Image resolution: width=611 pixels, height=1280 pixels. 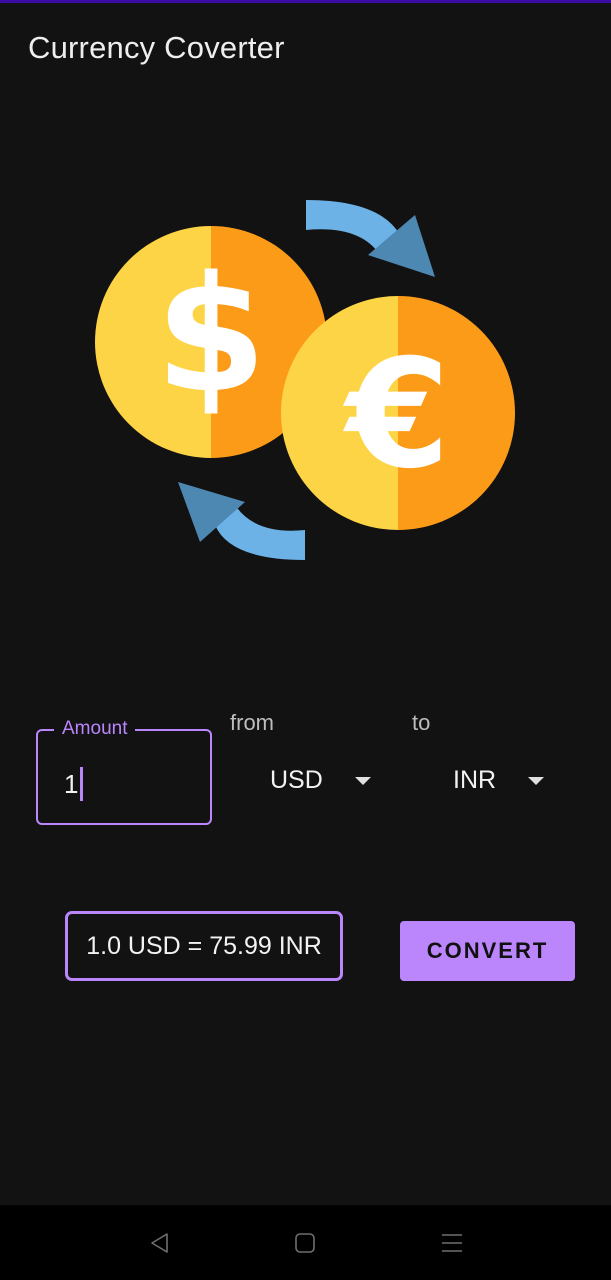 What do you see at coordinates (475, 780) in the screenshot?
I see `to-currency-value: INR` at bounding box center [475, 780].